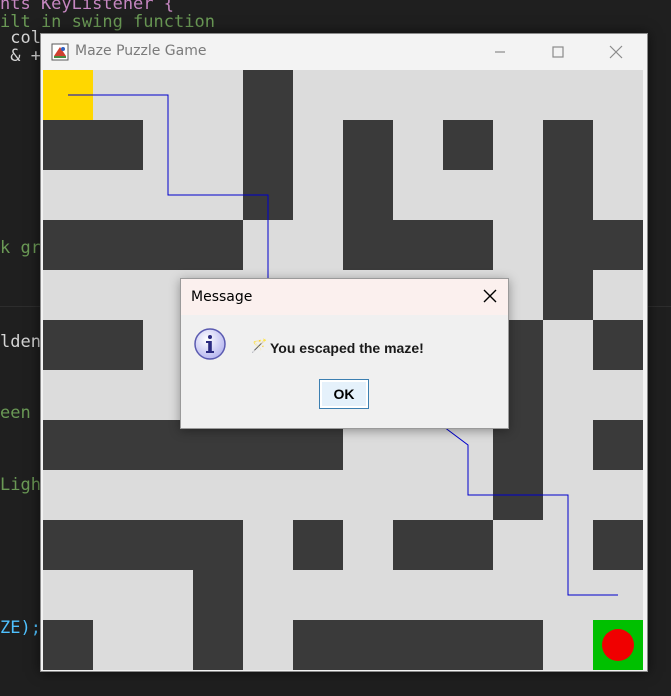 This screenshot has width=671, height=696. I want to click on maximize-icon, so click(558, 52).